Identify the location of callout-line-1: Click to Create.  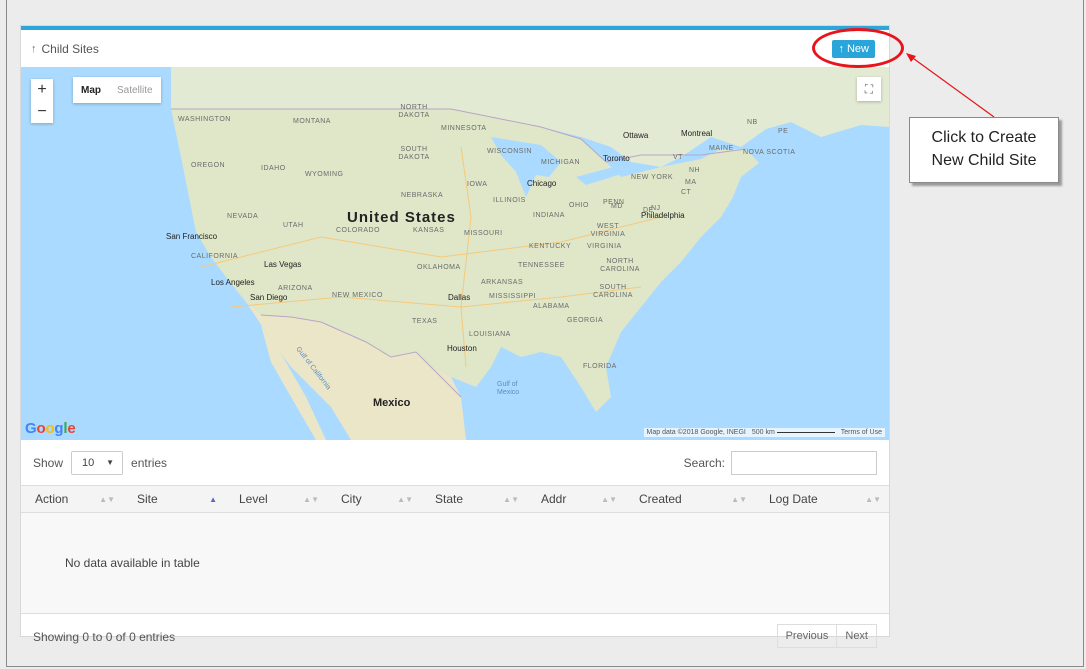
(984, 137).